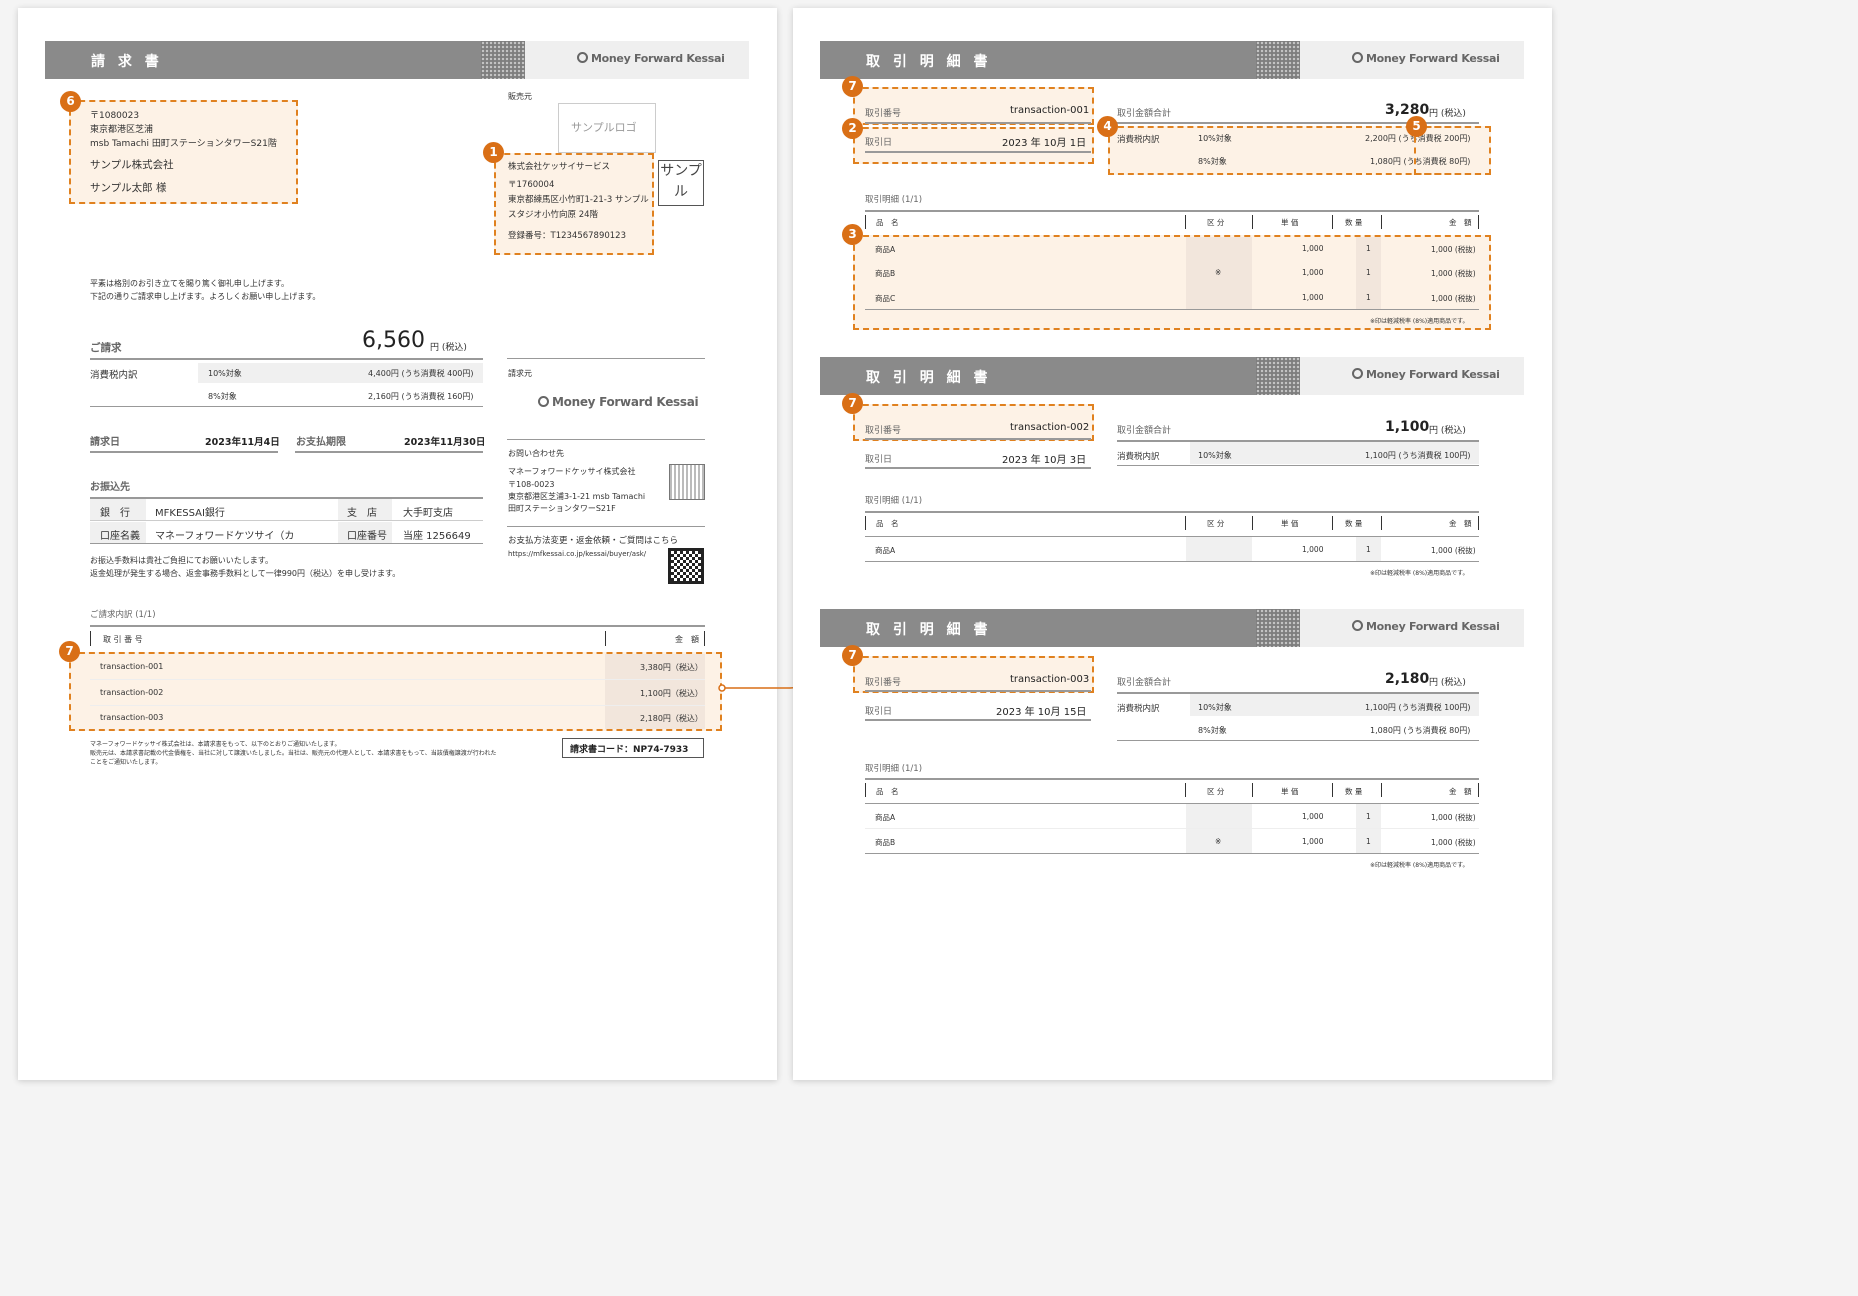 The width and height of the screenshot is (1858, 1296). I want to click on statement-2-tax-rule, so click(1298, 465).